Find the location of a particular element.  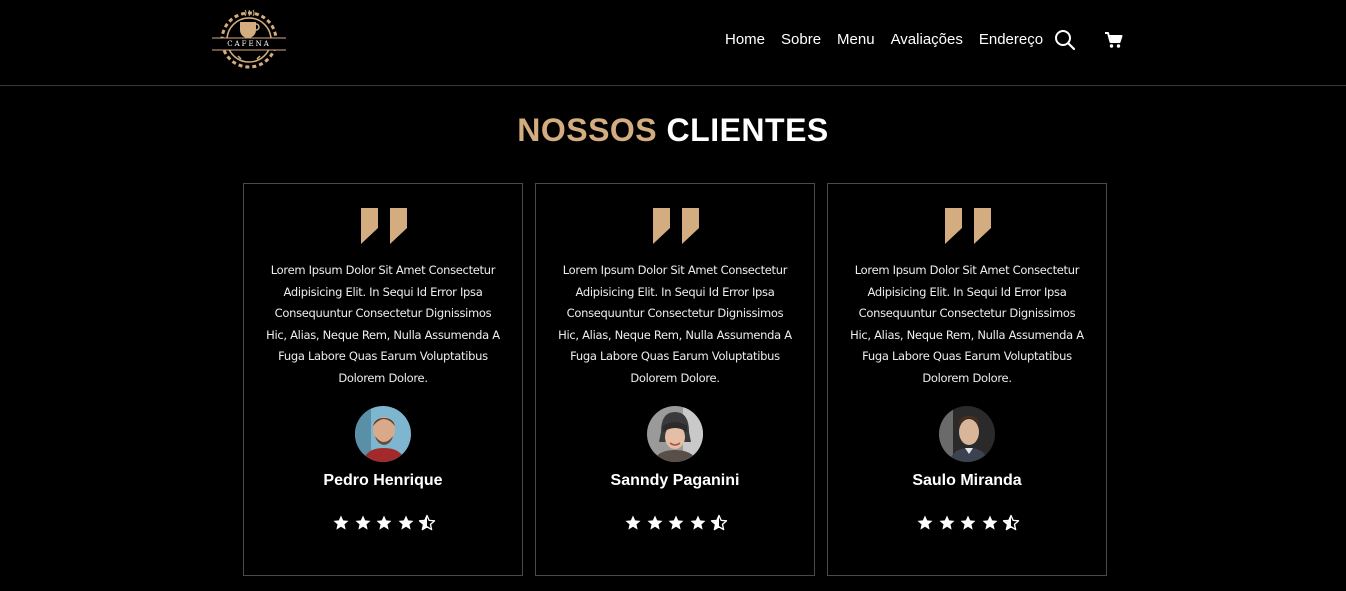

nav-menu: Menu is located at coordinates (856, 40).